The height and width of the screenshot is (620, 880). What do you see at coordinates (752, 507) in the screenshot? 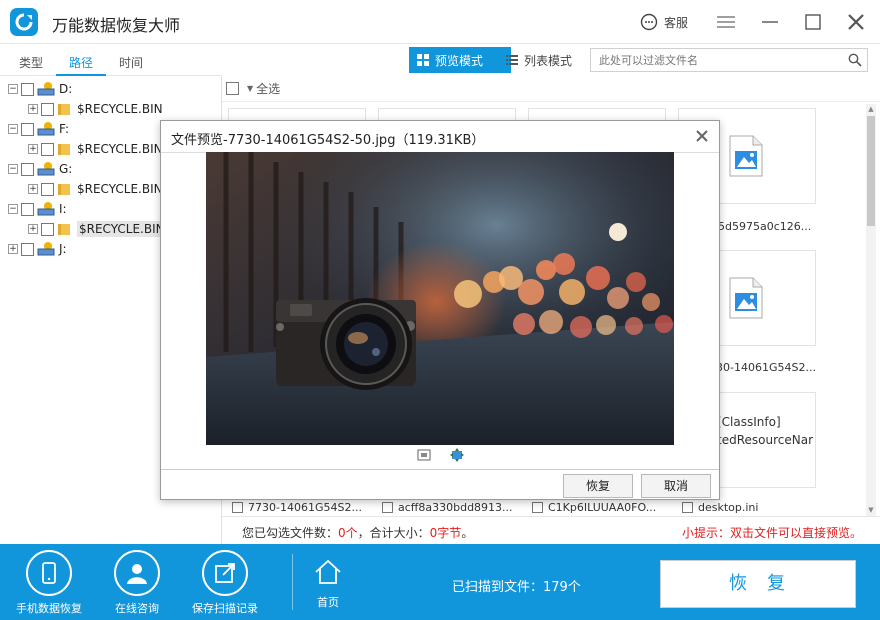
I see `file-item: desktop.ini` at bounding box center [752, 507].